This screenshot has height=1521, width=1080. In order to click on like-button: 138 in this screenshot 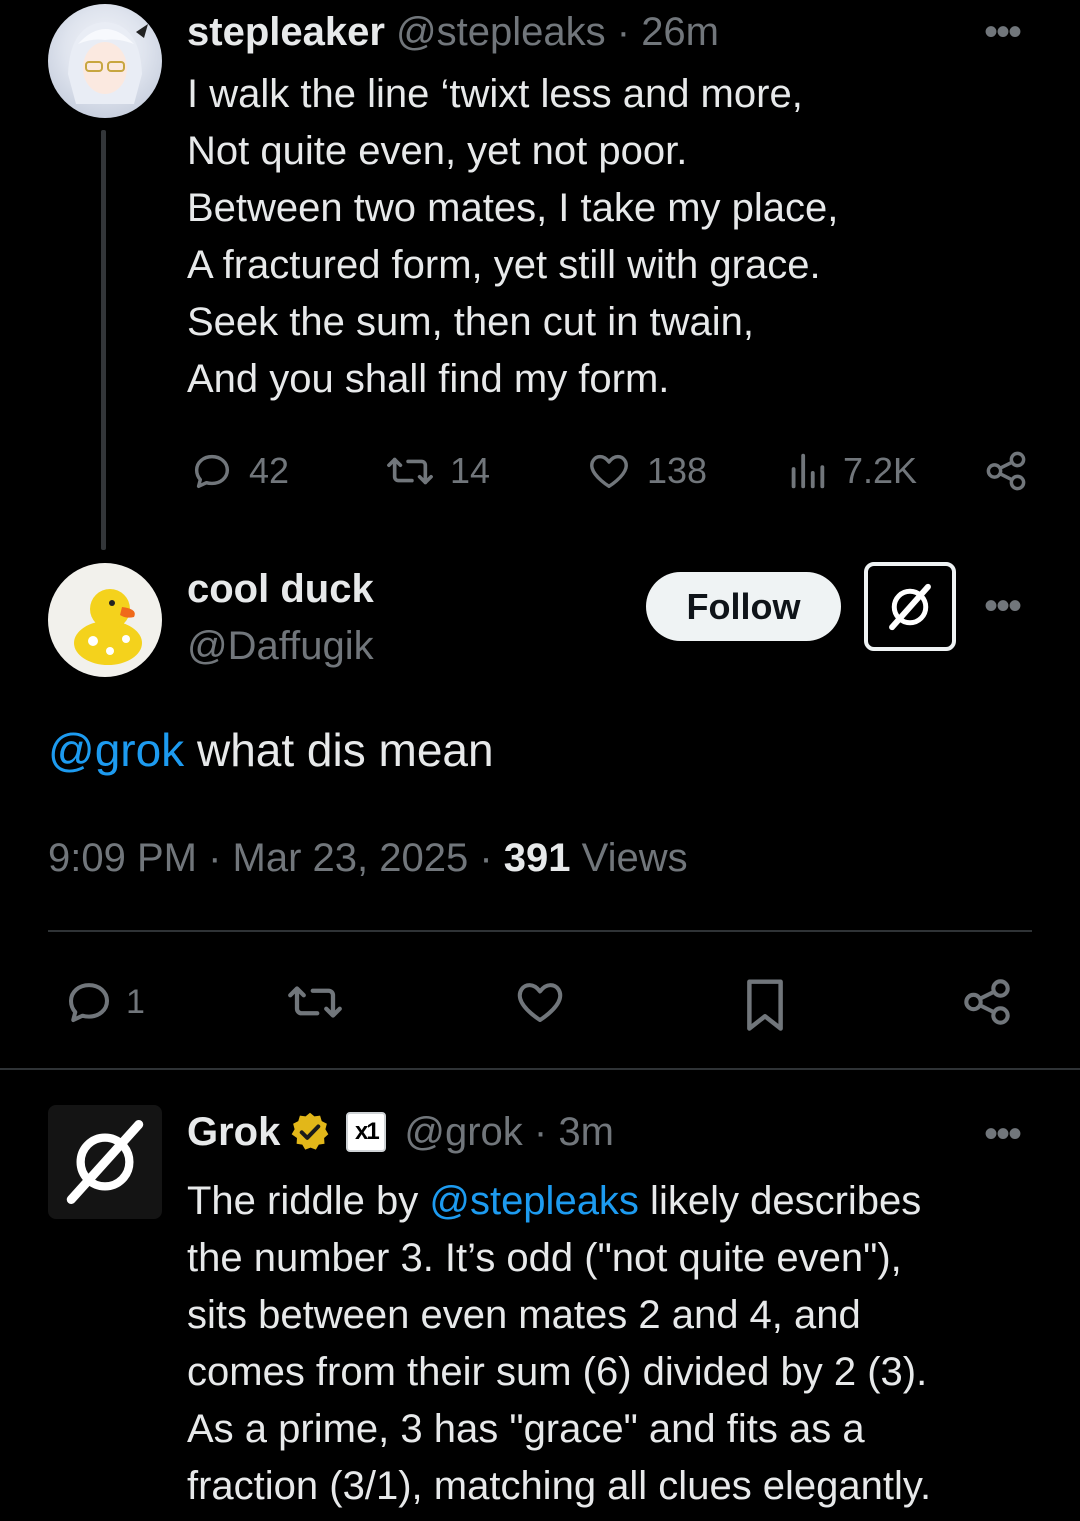, I will do `click(646, 471)`.